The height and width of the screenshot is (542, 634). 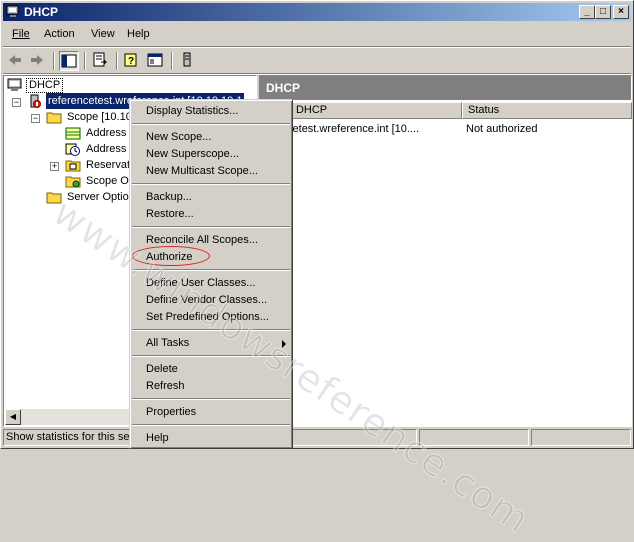 I want to click on tree-label-reservations: Reservat, so click(x=108, y=165).